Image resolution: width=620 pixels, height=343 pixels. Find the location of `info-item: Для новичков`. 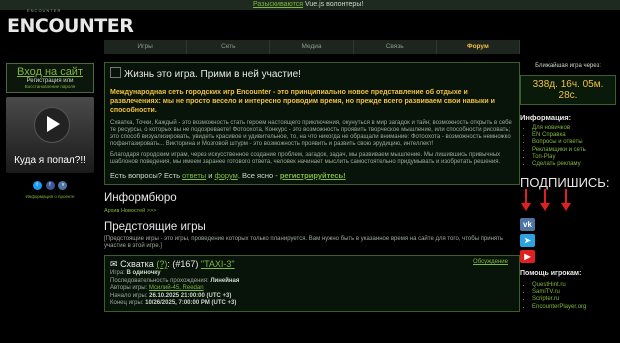

info-item: Для новичков is located at coordinates (574, 128).